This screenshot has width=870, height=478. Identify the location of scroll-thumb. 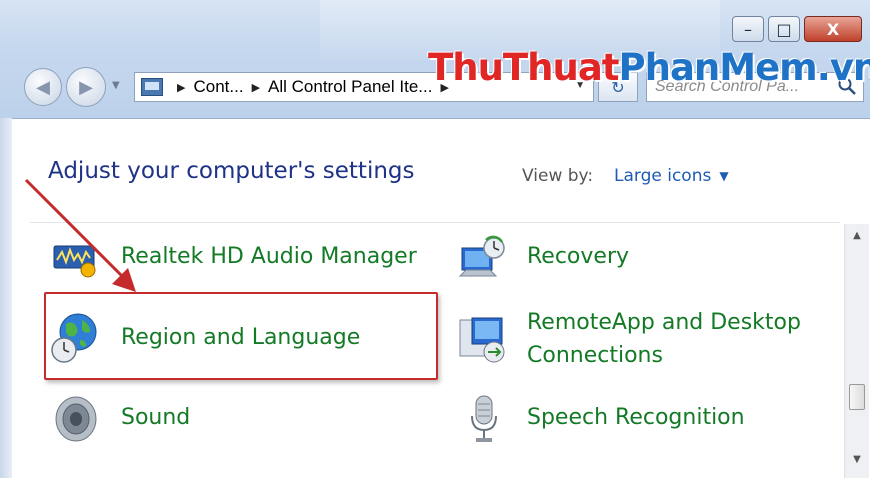
(857, 397).